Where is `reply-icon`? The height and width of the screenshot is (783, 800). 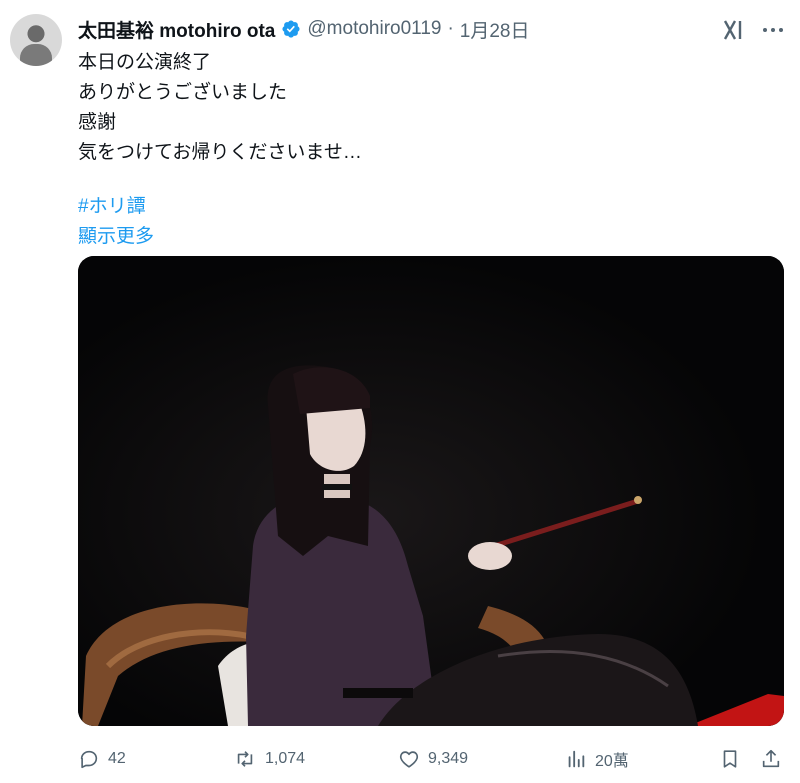
reply-icon is located at coordinates (89, 759).